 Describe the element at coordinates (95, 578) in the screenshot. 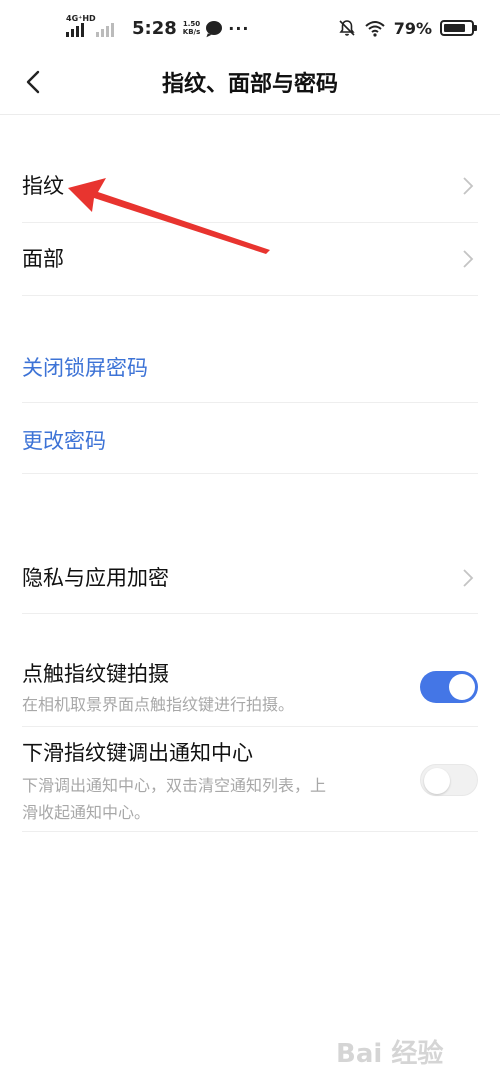

I see `privacy-label: 隐私与应用加密` at that location.